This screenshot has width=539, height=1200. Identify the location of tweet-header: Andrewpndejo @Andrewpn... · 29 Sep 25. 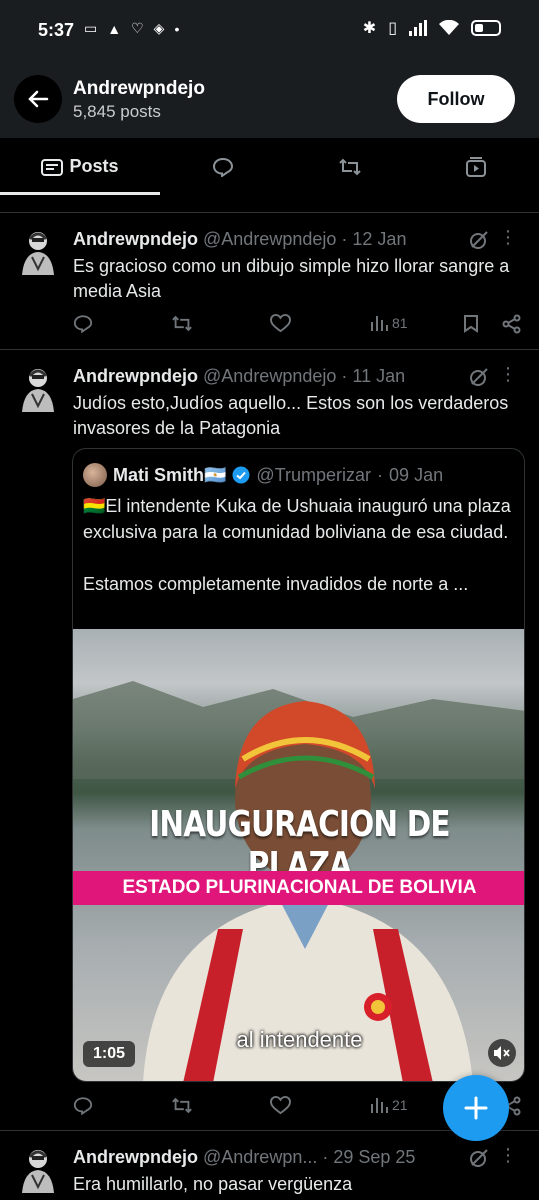
(244, 1157).